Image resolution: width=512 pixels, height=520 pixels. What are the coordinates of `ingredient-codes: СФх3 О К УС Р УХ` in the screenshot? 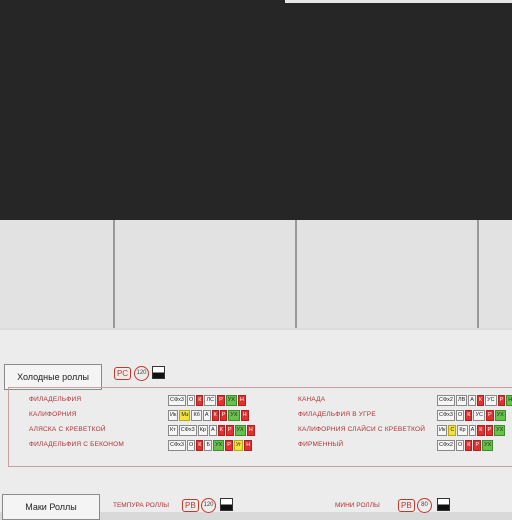 It's located at (471, 415).